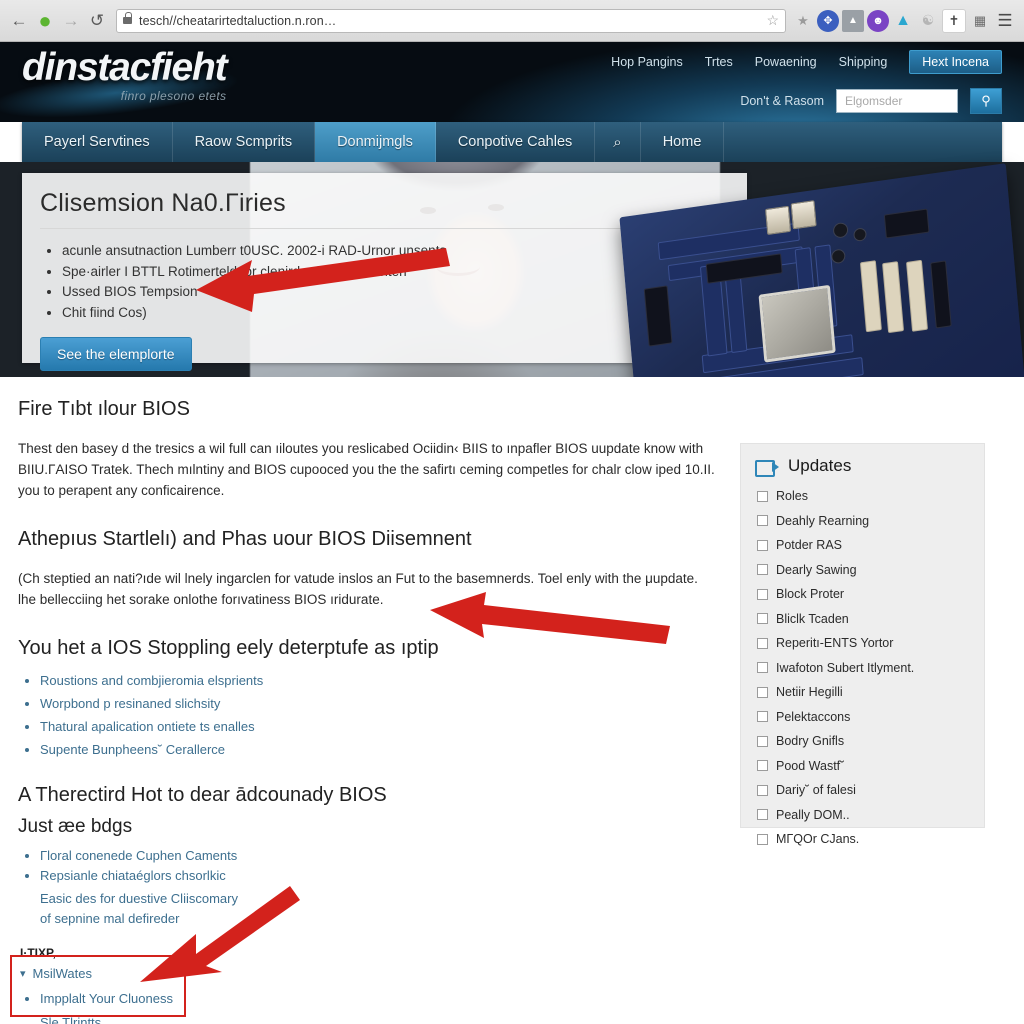 The width and height of the screenshot is (1024, 1024). Describe the element at coordinates (647, 62) in the screenshot. I see `util-nav-item-0: Hop Pangins` at that location.